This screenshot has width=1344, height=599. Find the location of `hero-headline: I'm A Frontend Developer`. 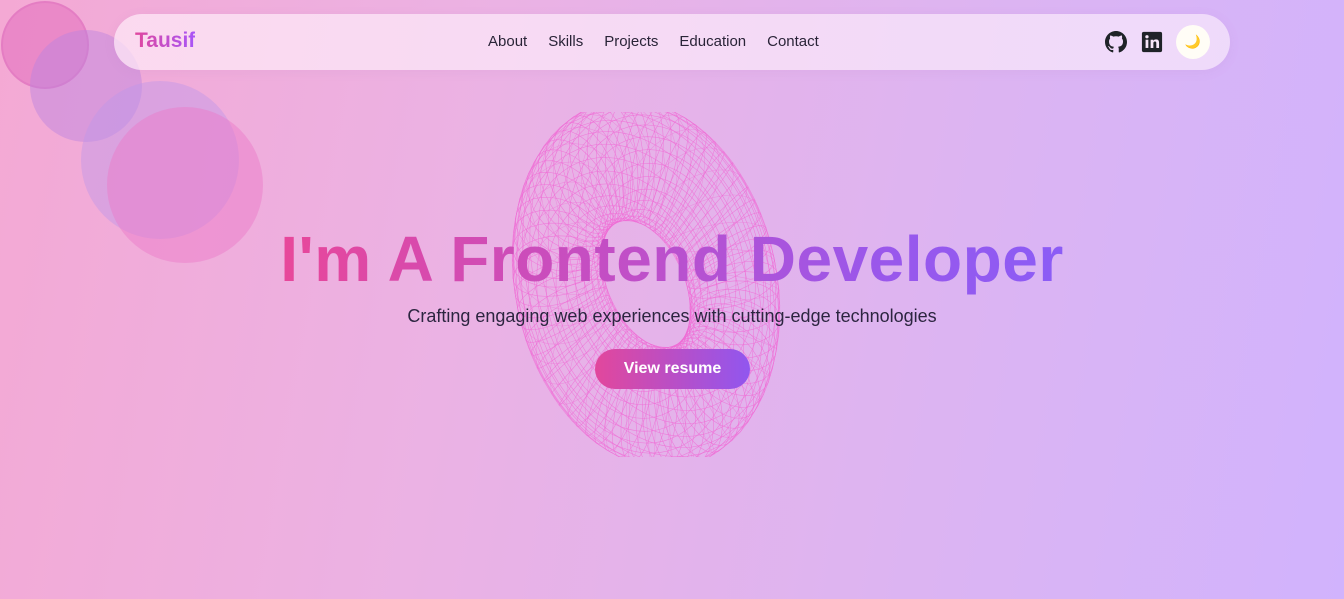

hero-headline: I'm A Frontend Developer is located at coordinates (672, 259).